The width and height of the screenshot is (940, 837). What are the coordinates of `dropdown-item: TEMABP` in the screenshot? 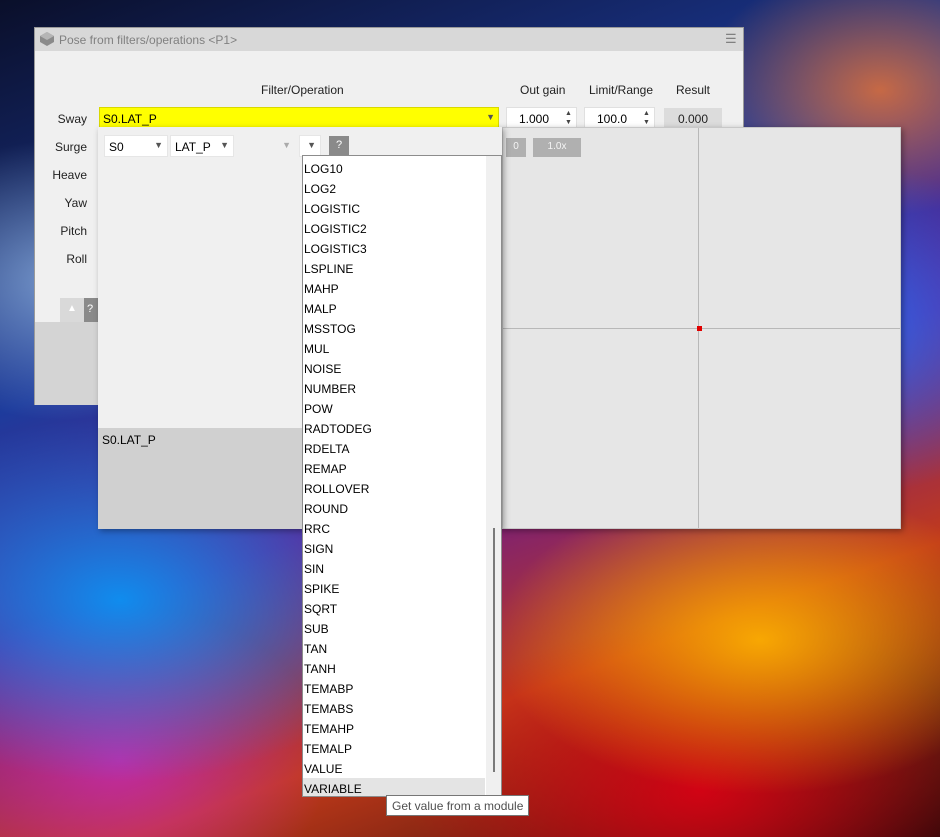 It's located at (394, 688).